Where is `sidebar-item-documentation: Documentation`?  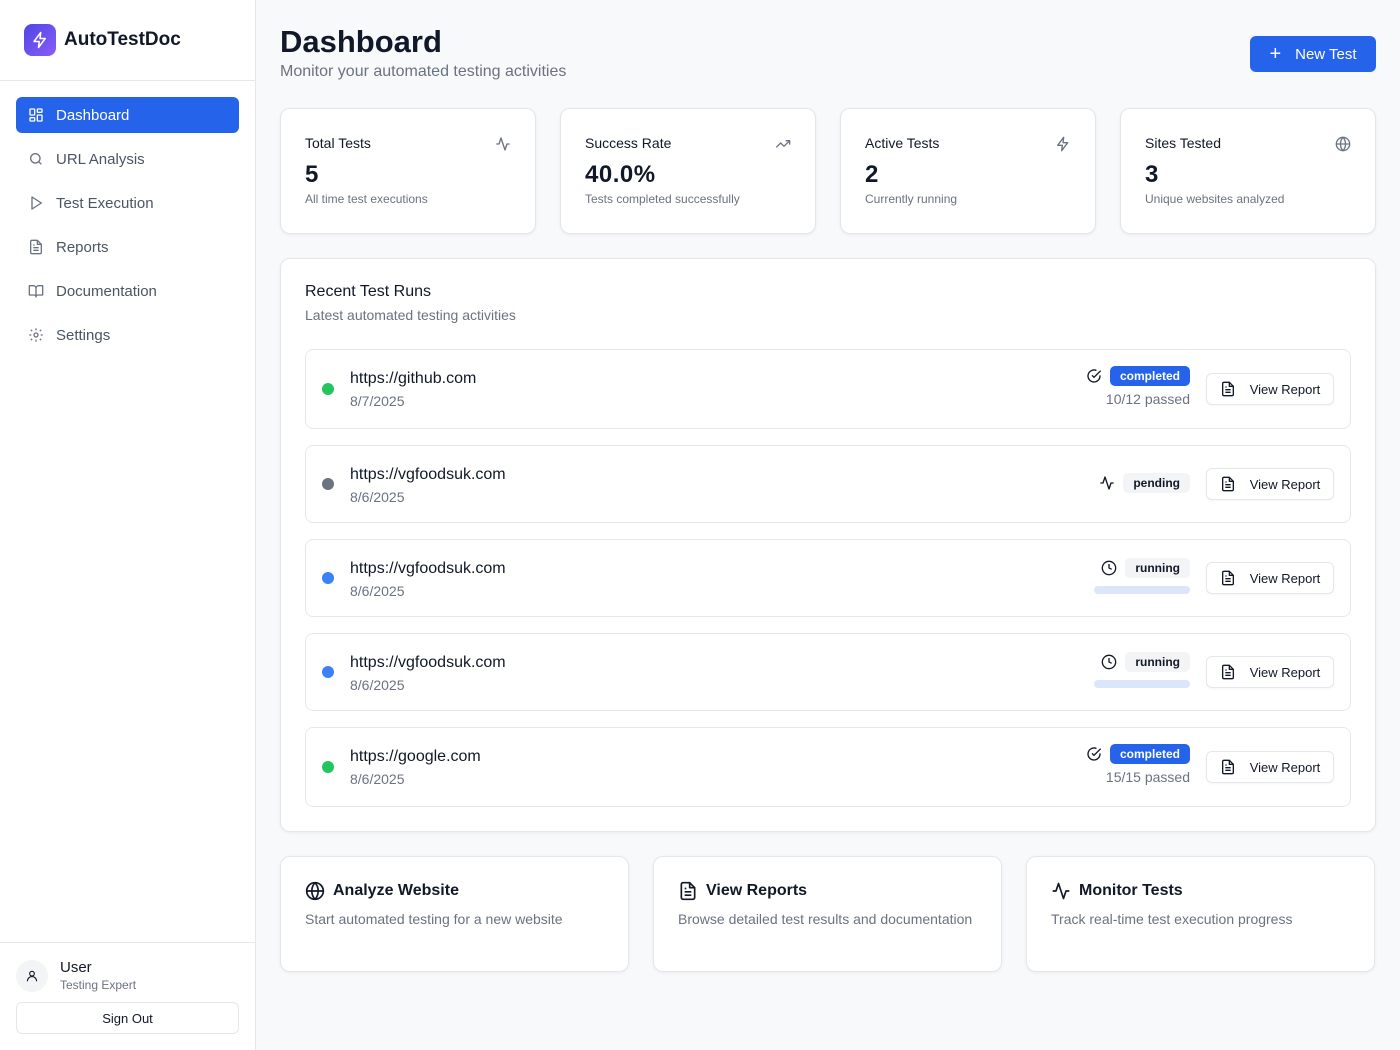
sidebar-item-documentation: Documentation is located at coordinates (127, 291).